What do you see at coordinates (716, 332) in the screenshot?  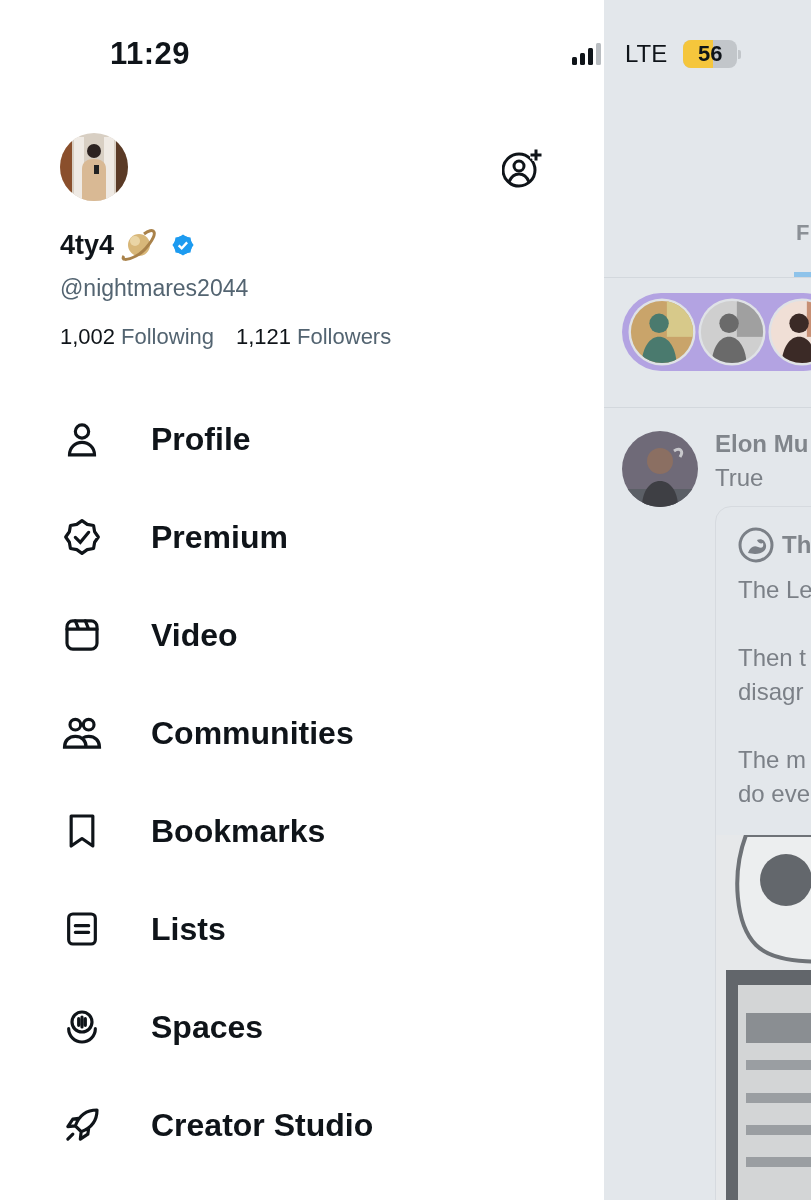 I see `stories-bar` at bounding box center [716, 332].